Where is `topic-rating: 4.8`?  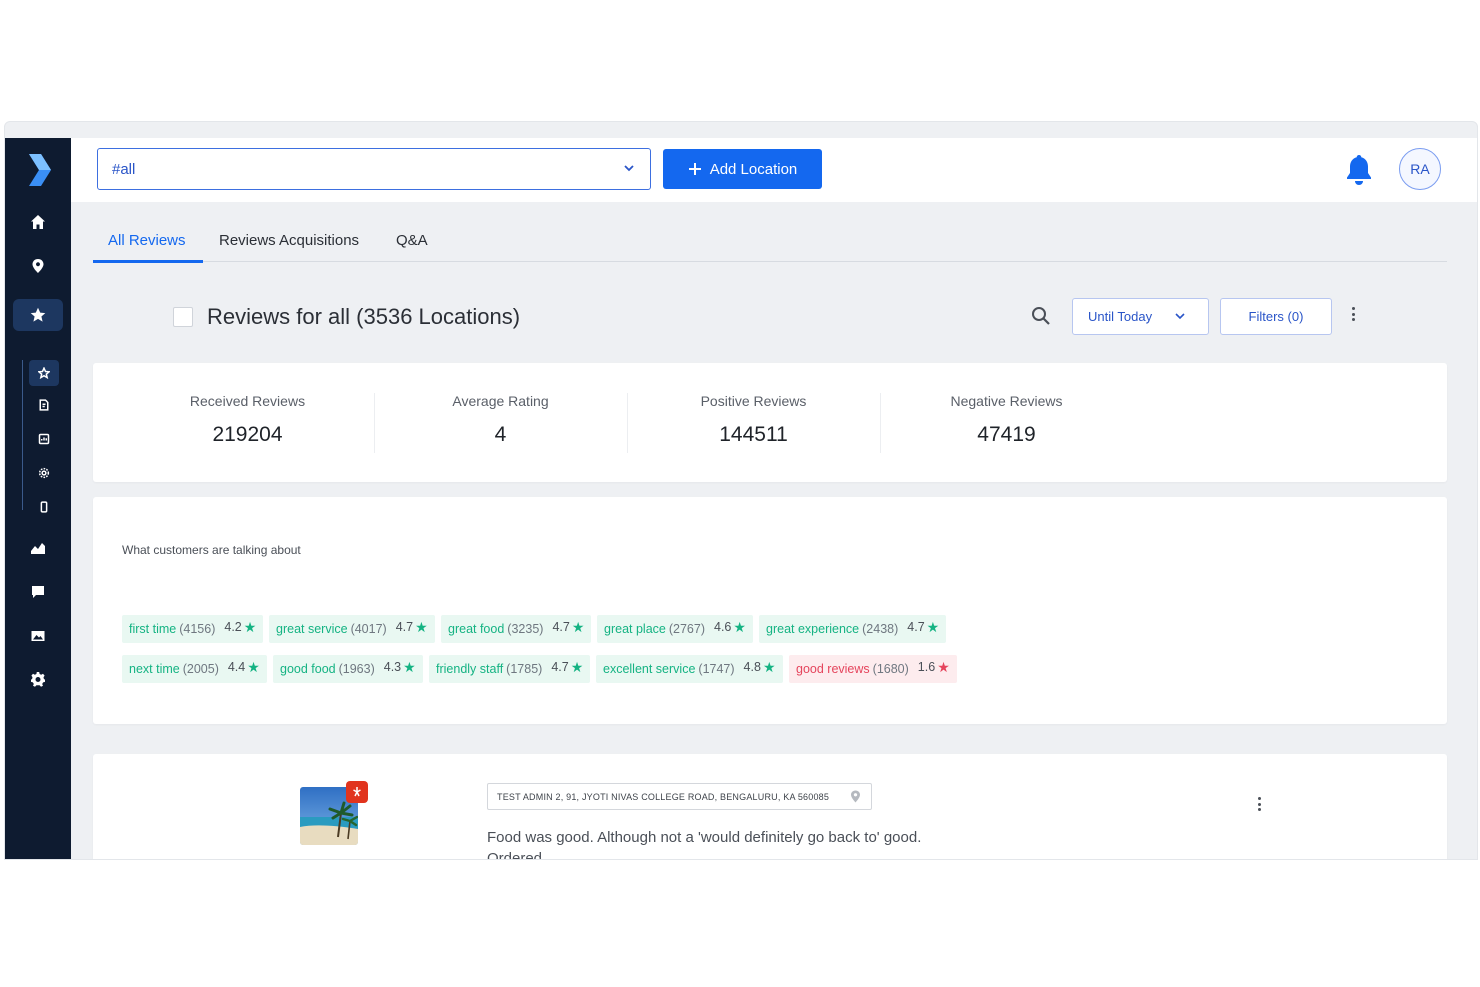
topic-rating: 4.8 is located at coordinates (752, 667).